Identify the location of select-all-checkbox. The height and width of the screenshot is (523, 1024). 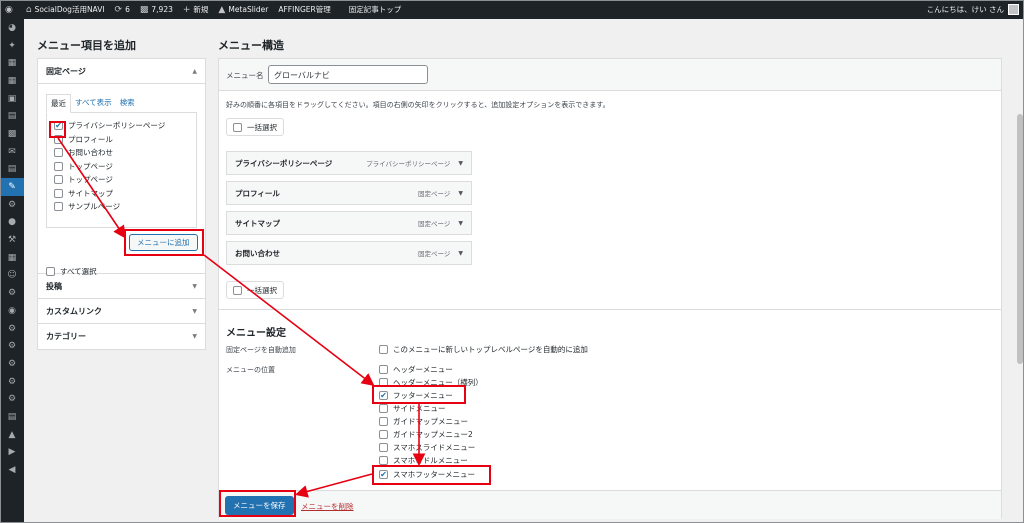
(50, 271).